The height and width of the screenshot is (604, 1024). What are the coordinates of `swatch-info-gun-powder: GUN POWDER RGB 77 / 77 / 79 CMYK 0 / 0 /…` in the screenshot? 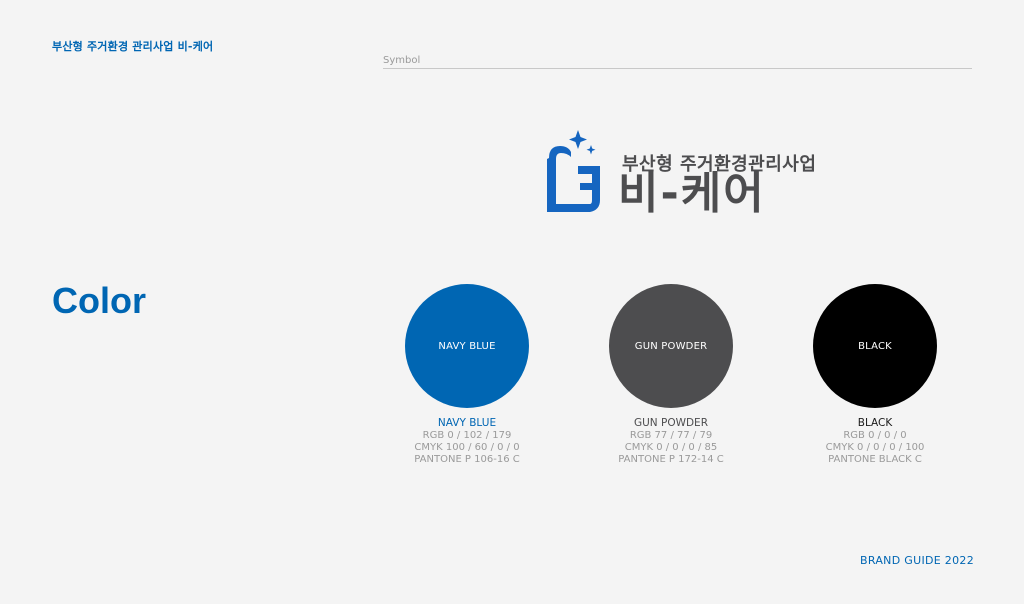 It's located at (671, 441).